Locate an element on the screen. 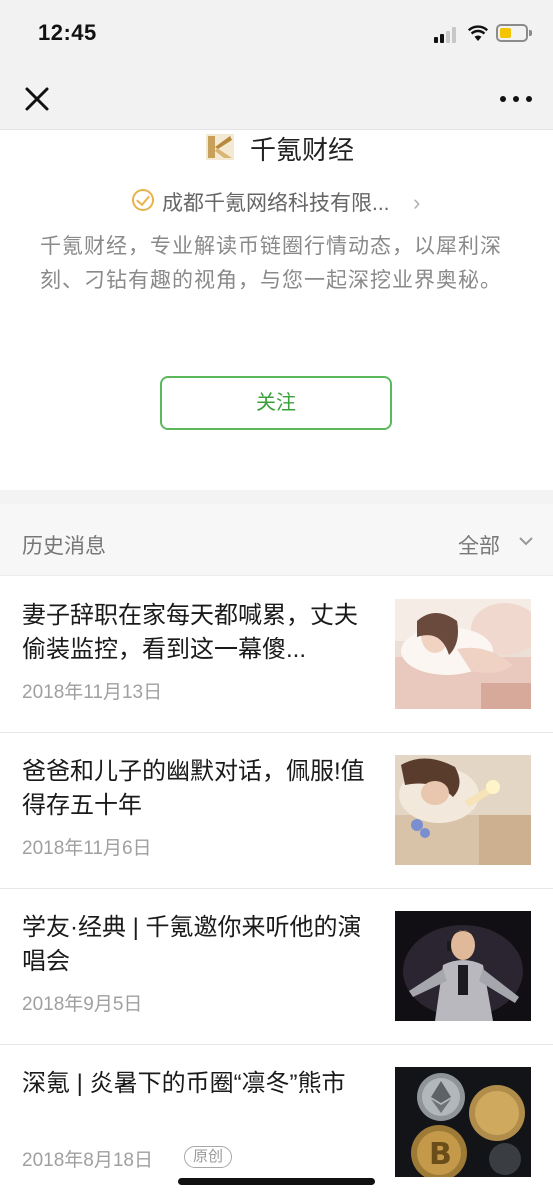 This screenshot has width=553, height=1198. history-title: 历史消息 is located at coordinates (64, 546).